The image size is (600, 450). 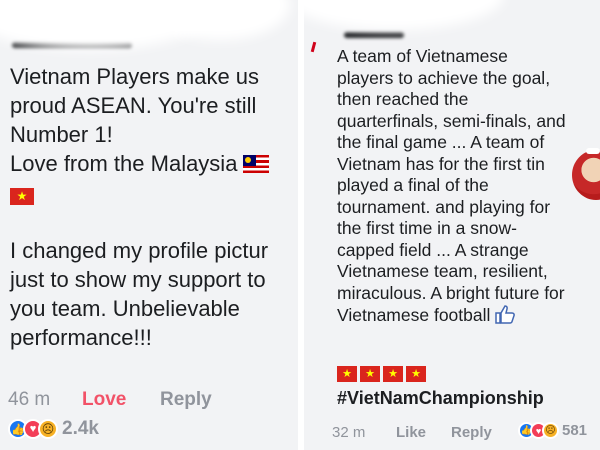 What do you see at coordinates (256, 164) in the screenshot?
I see `flag-malaysia-icon` at bounding box center [256, 164].